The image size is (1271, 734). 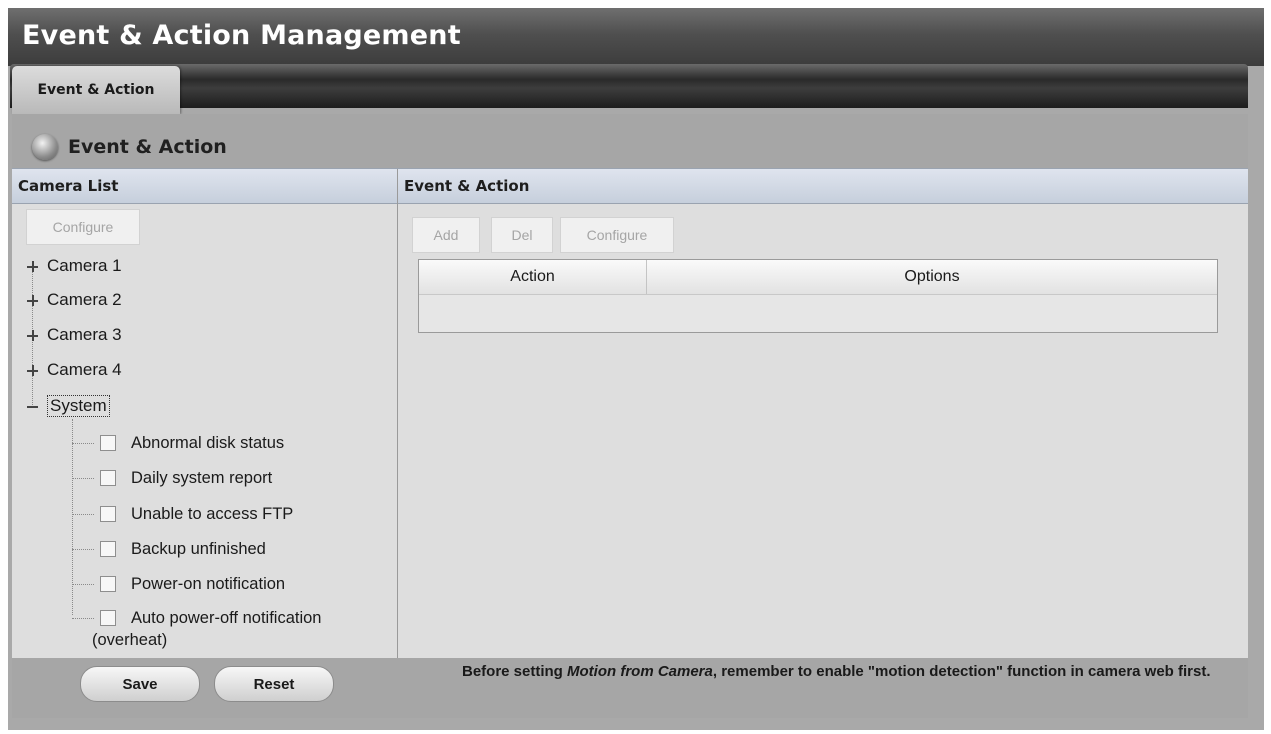 I want to click on add-button: Add, so click(x=446, y=235).